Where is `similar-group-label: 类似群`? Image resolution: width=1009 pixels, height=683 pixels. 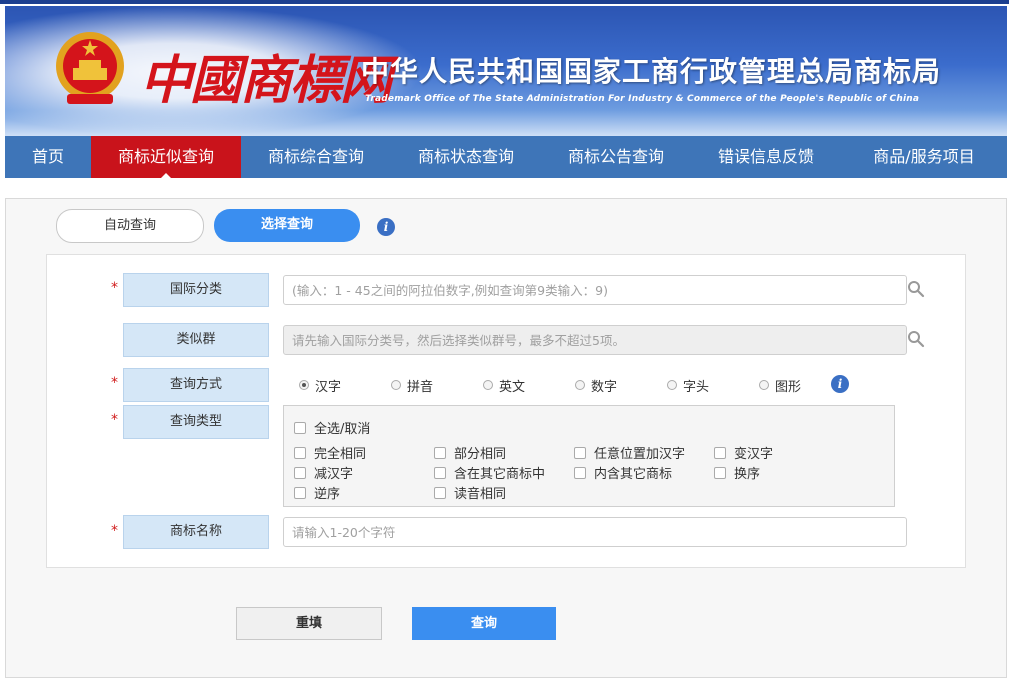
similar-group-label: 类似群 is located at coordinates (196, 340).